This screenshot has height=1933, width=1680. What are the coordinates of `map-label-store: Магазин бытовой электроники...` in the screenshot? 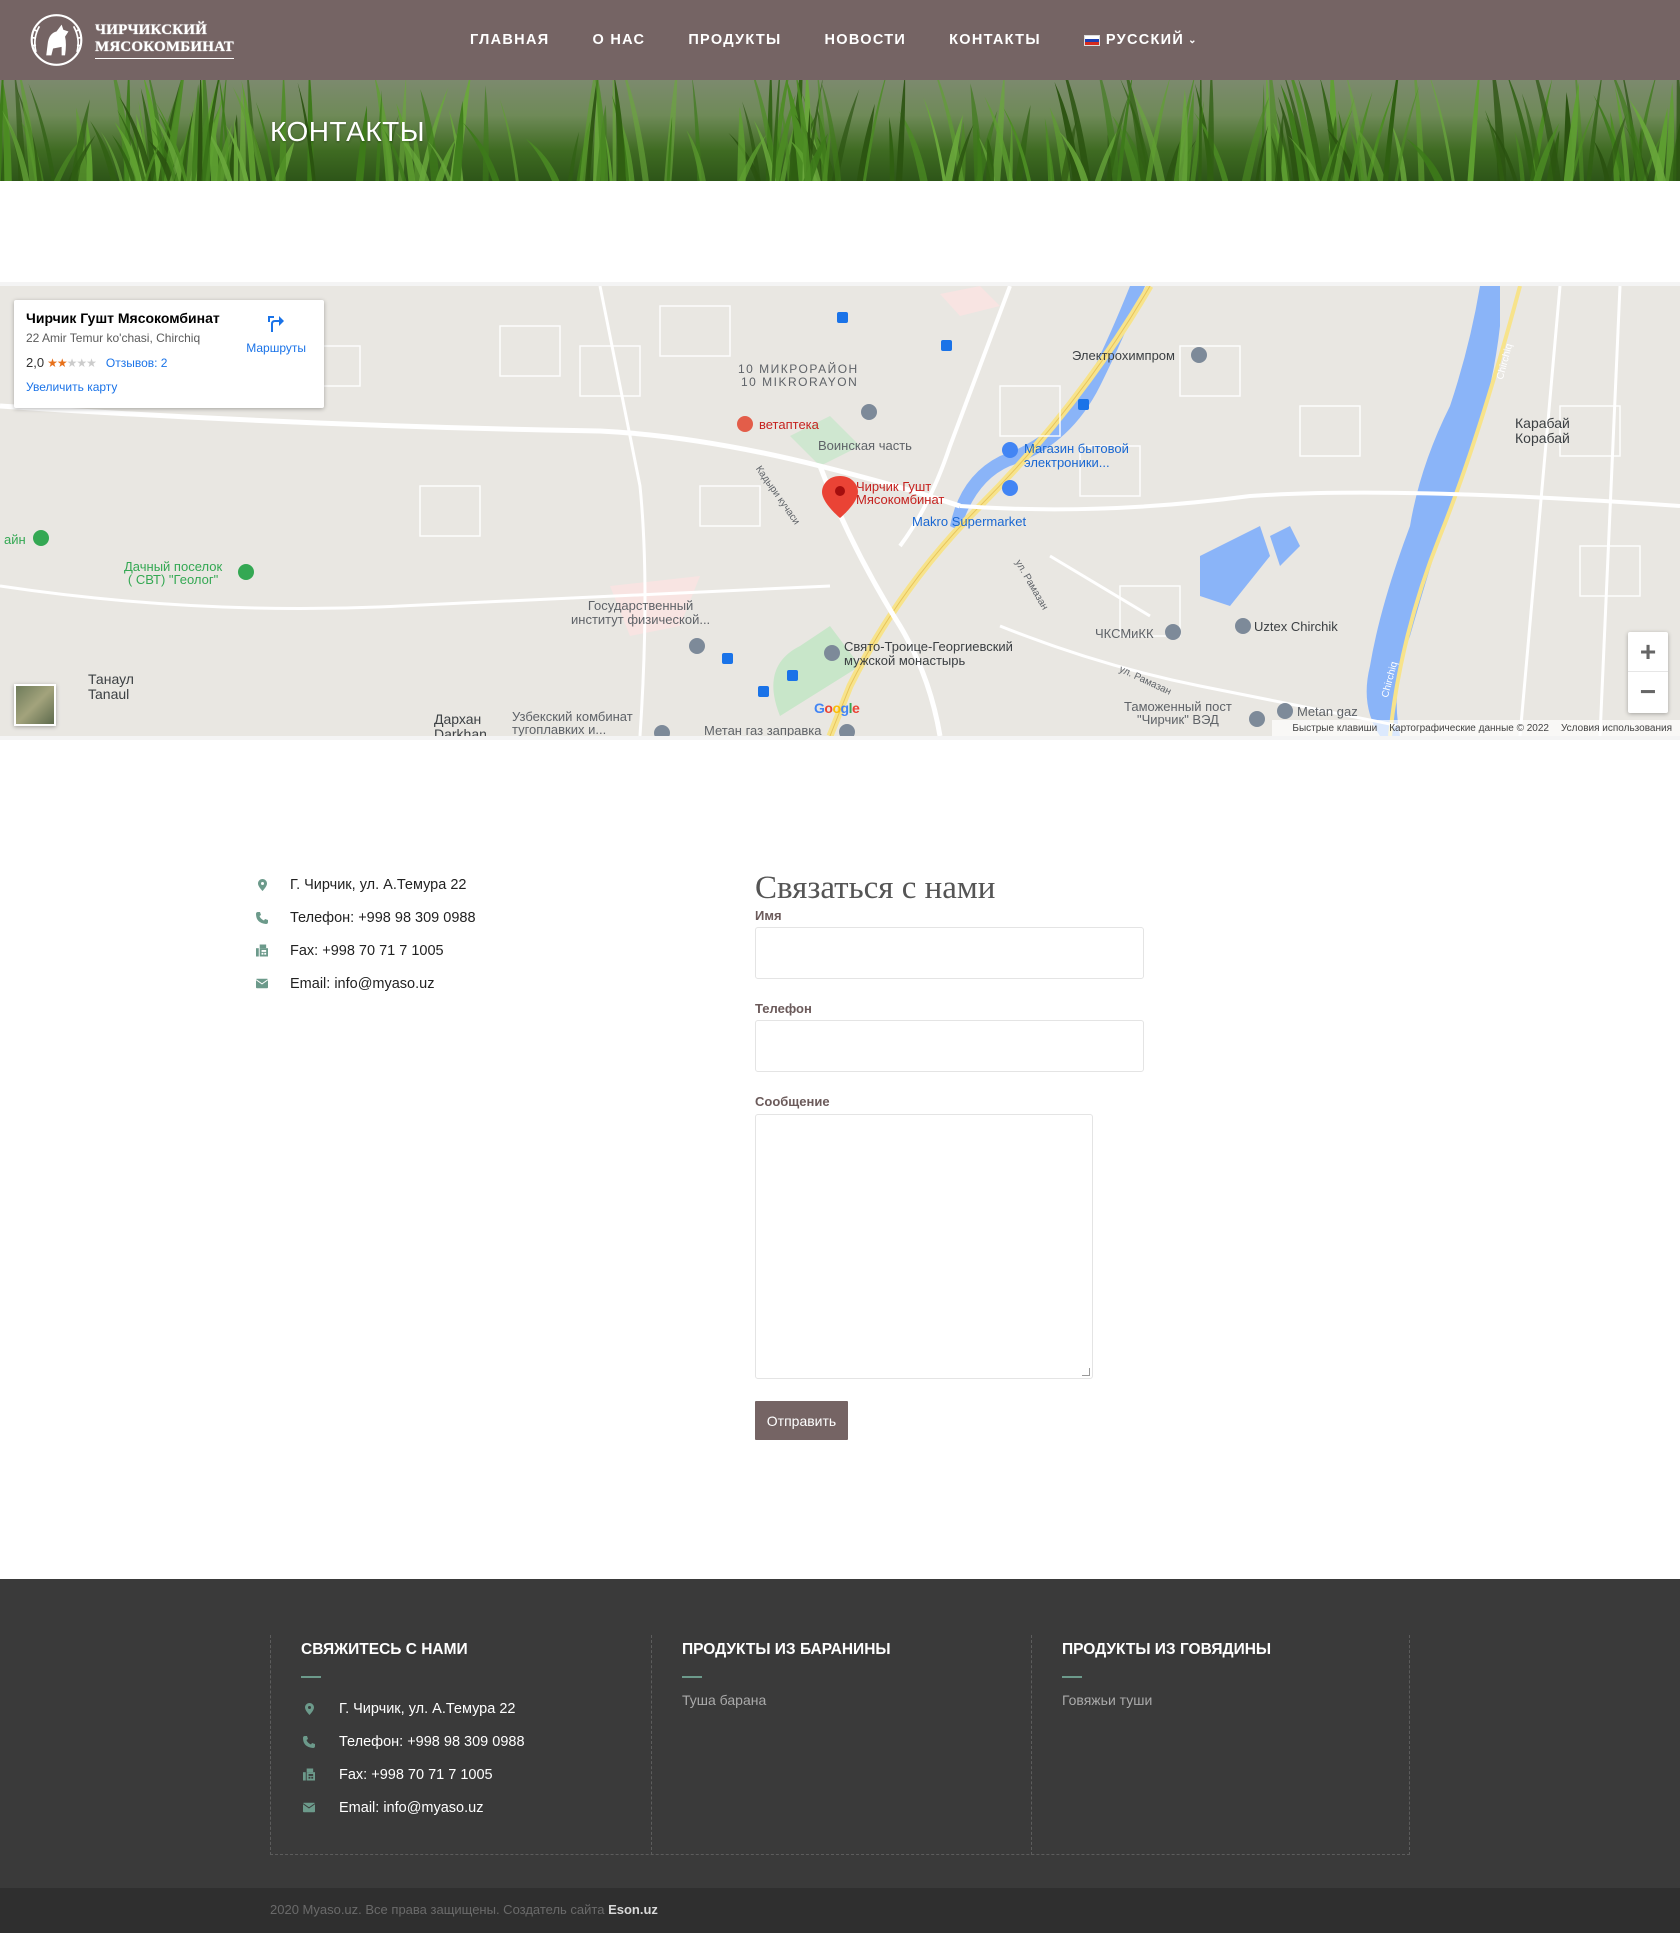 It's located at (1076, 456).